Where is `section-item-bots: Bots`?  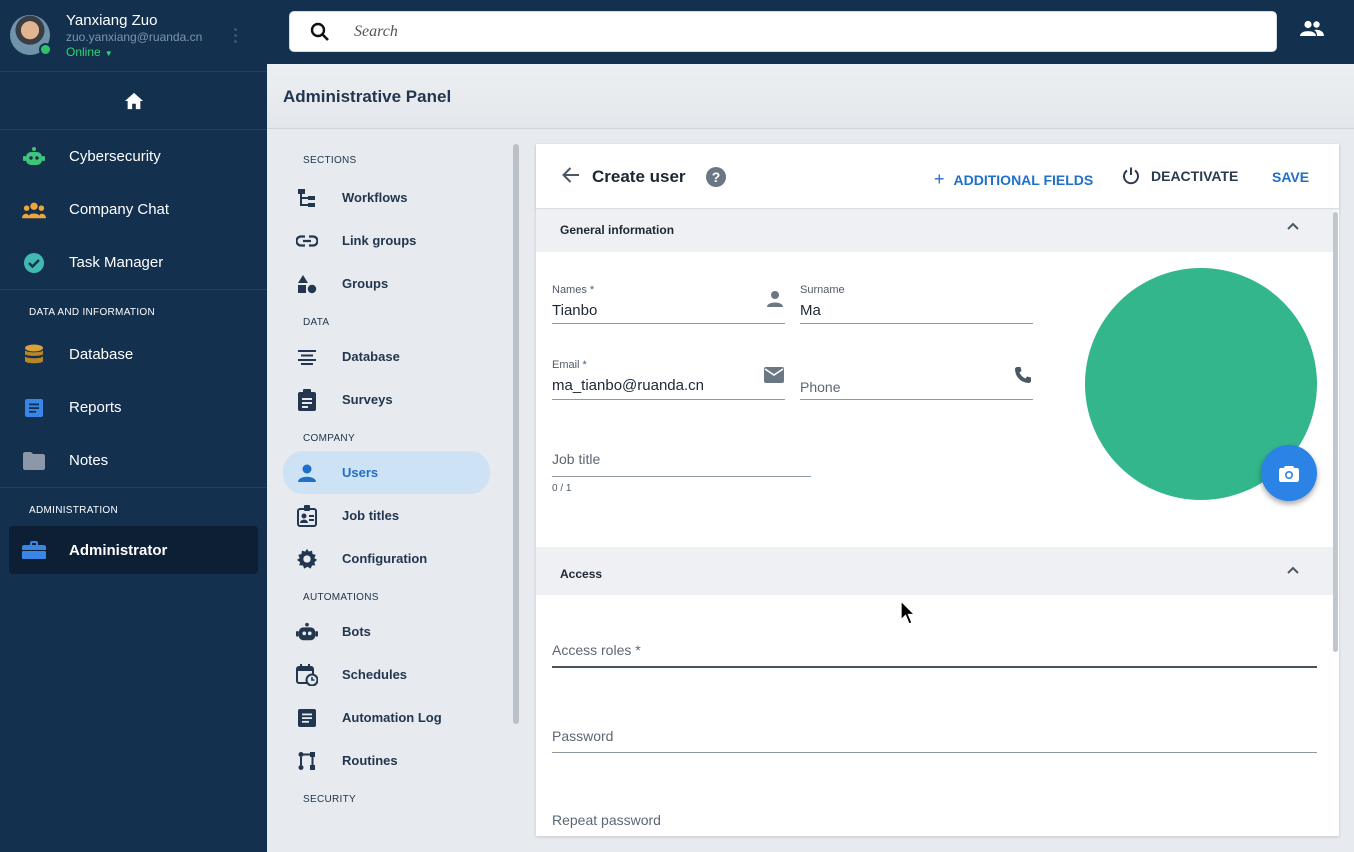 section-item-bots: Bots is located at coordinates (394, 631).